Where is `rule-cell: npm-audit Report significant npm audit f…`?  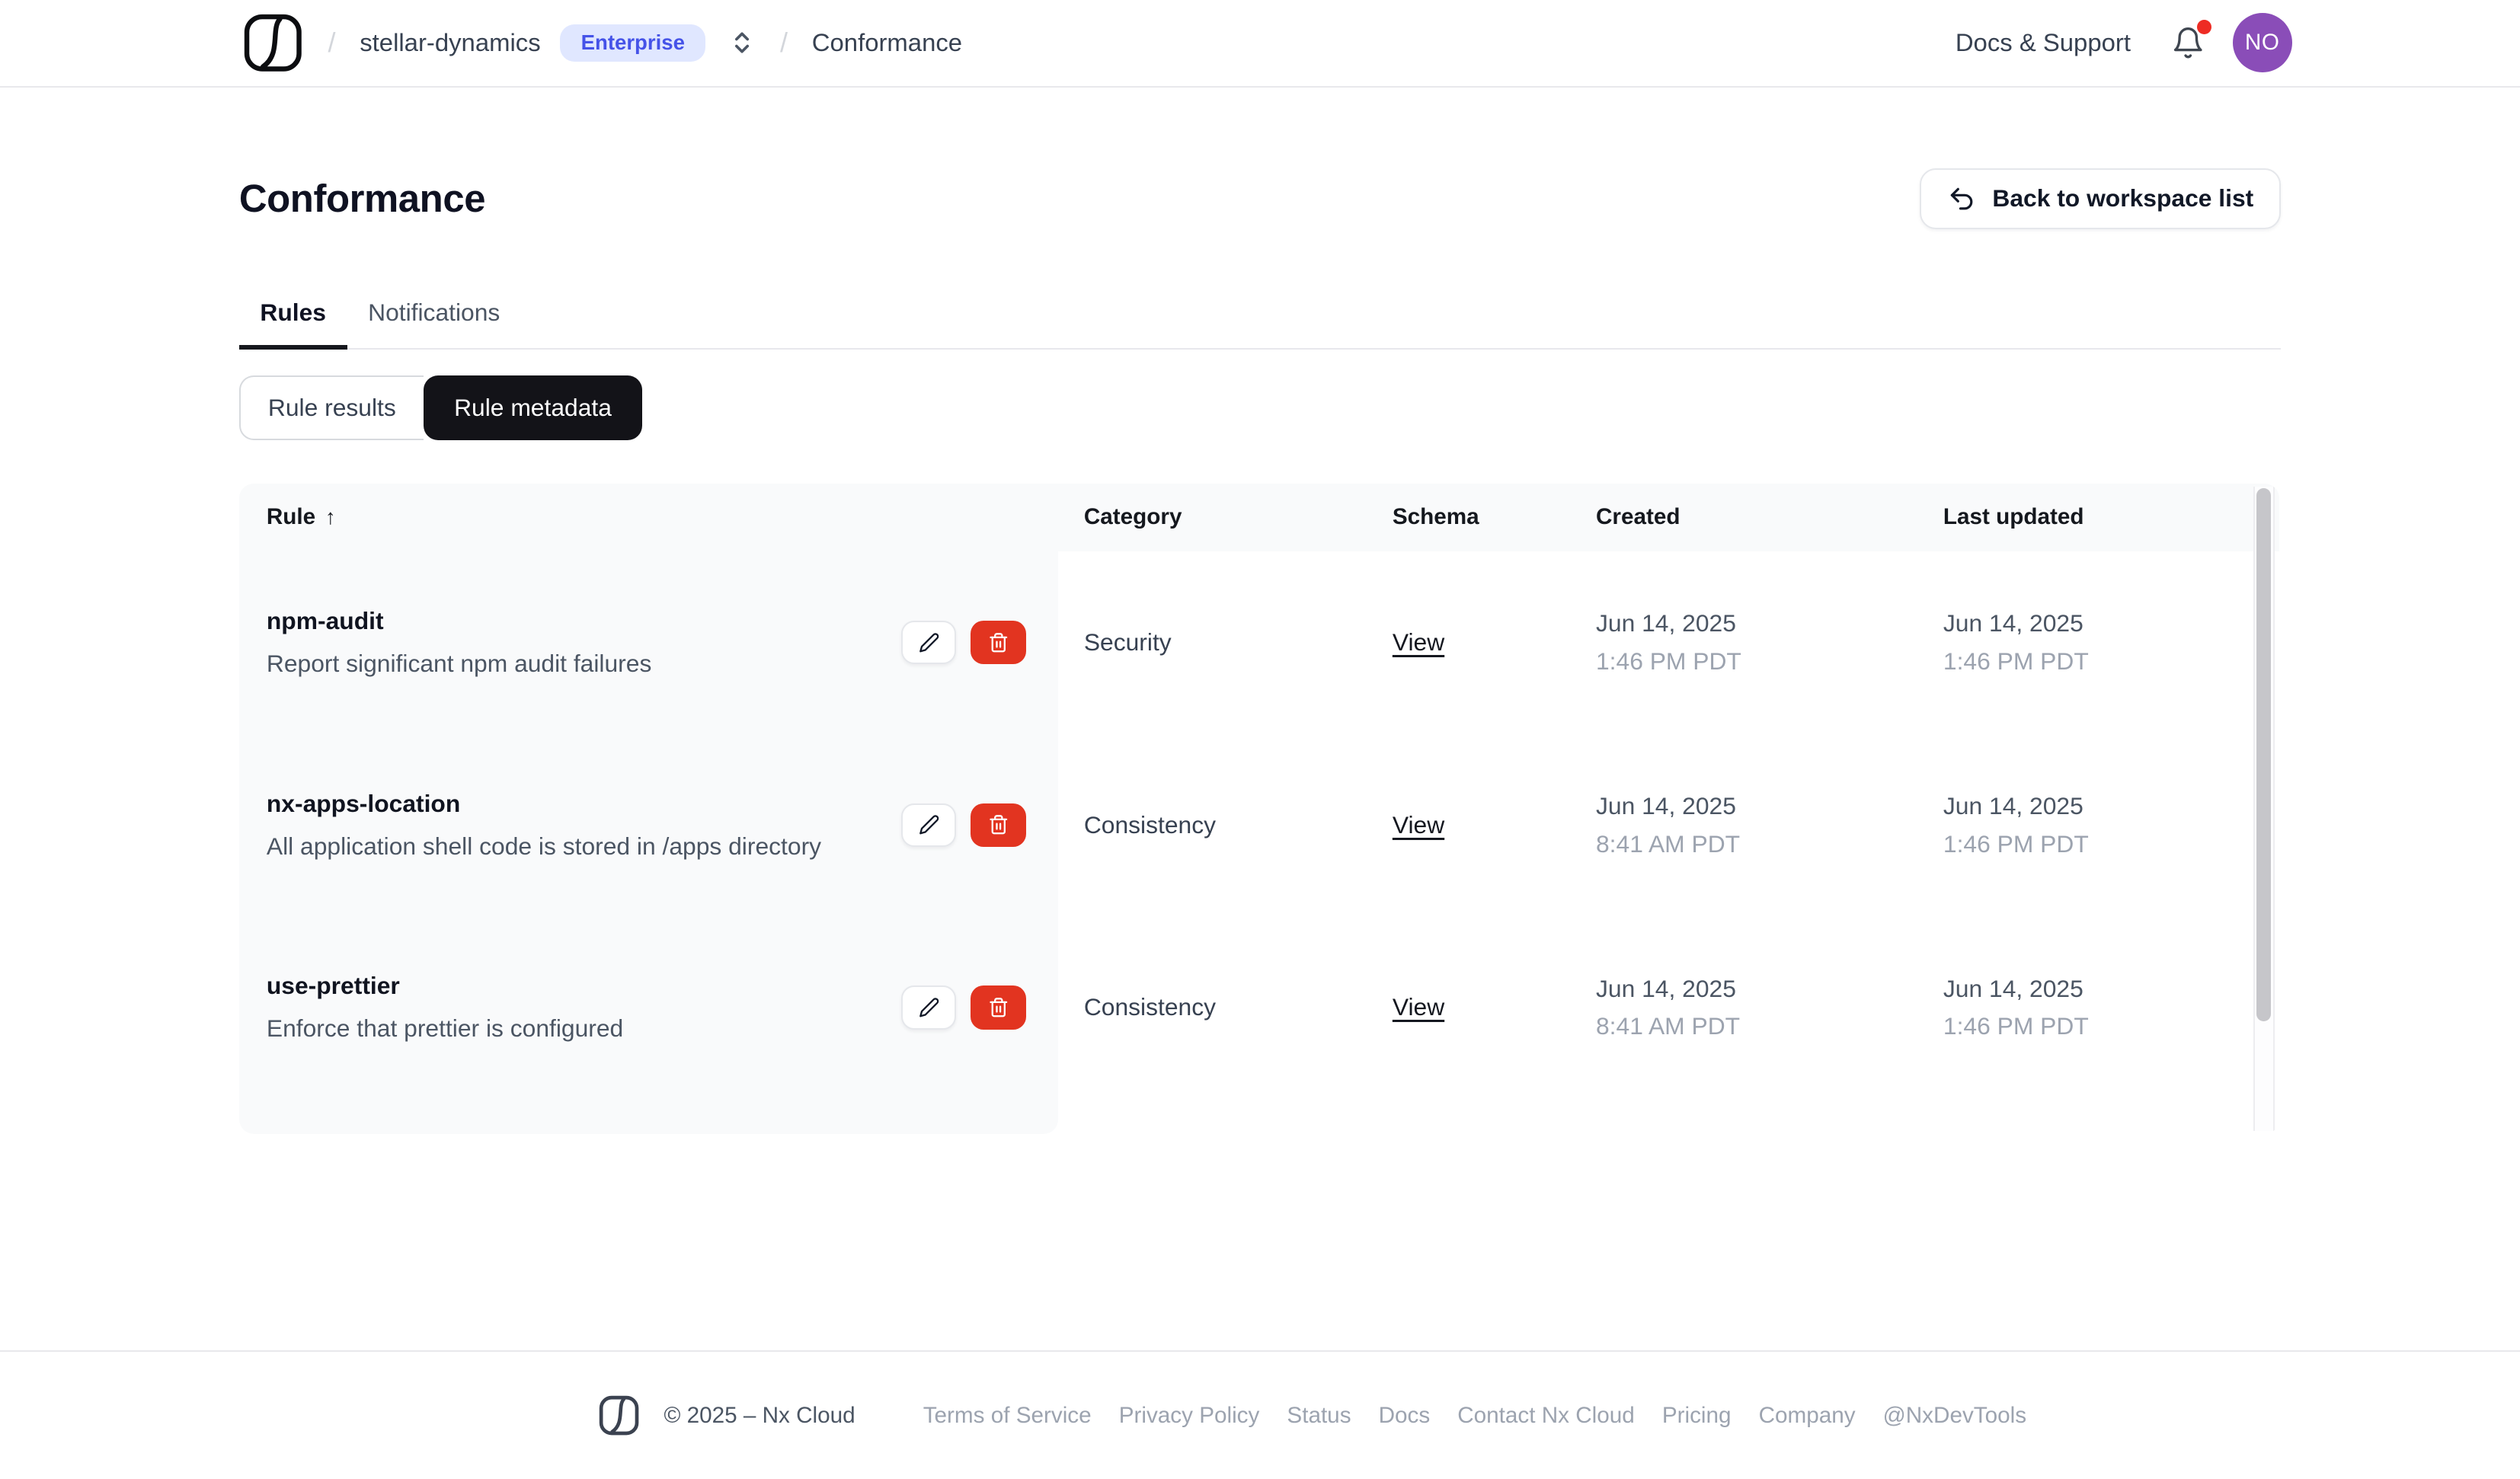 rule-cell: npm-audit Report significant npm audit f… is located at coordinates (648, 642).